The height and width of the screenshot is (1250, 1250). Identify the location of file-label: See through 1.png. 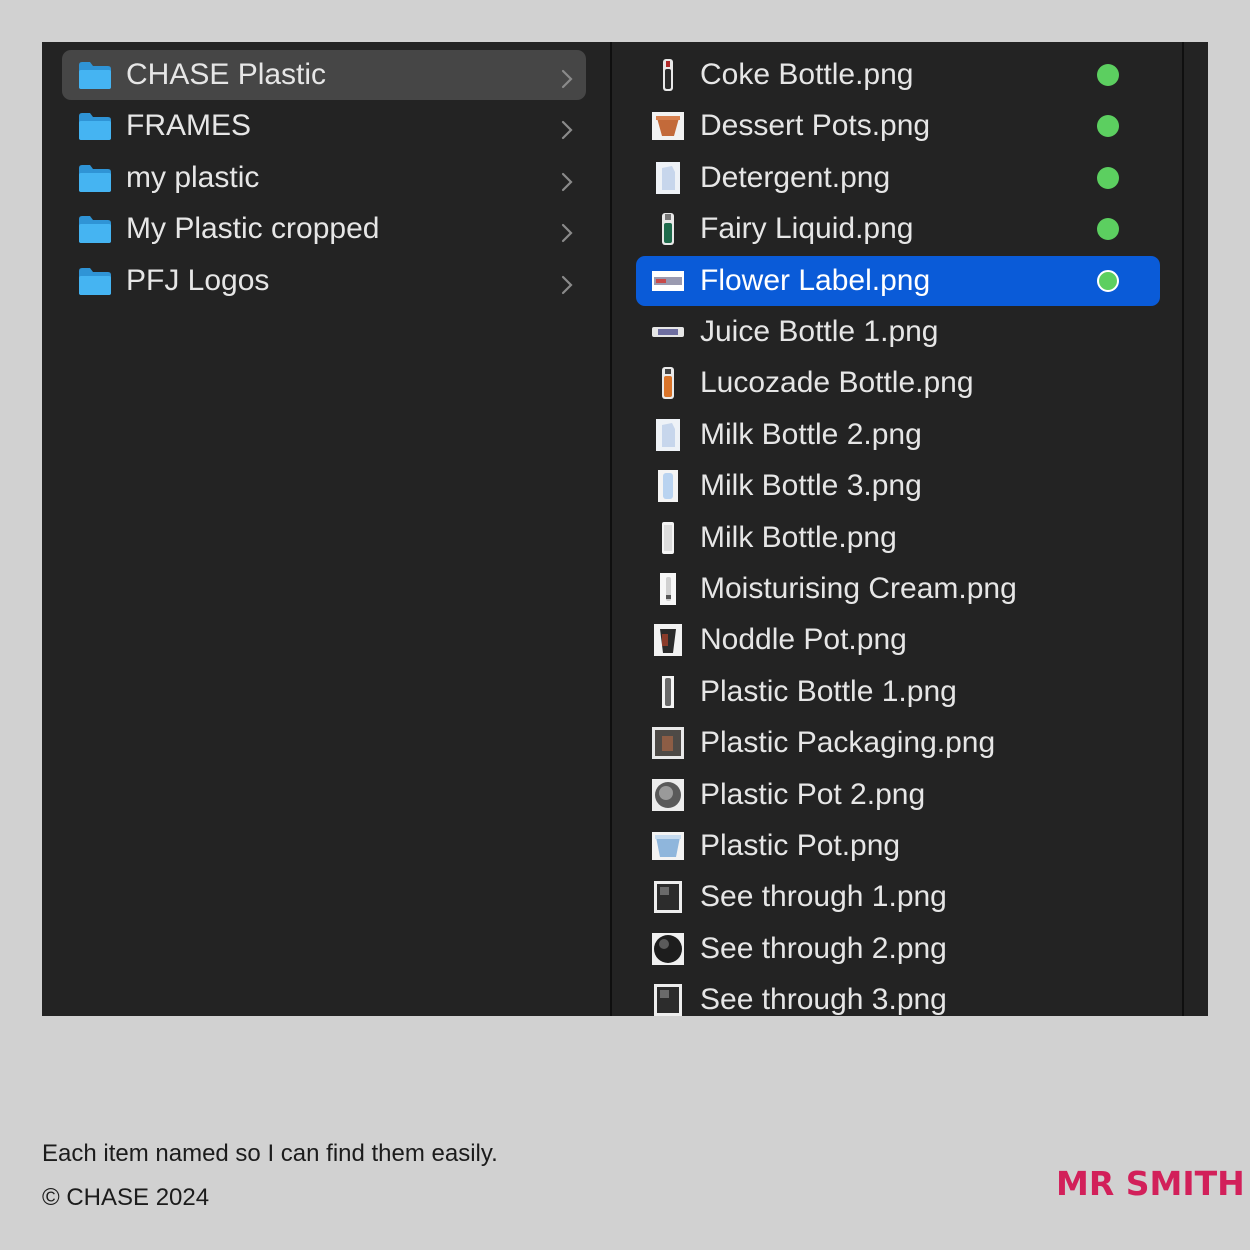
(823, 897).